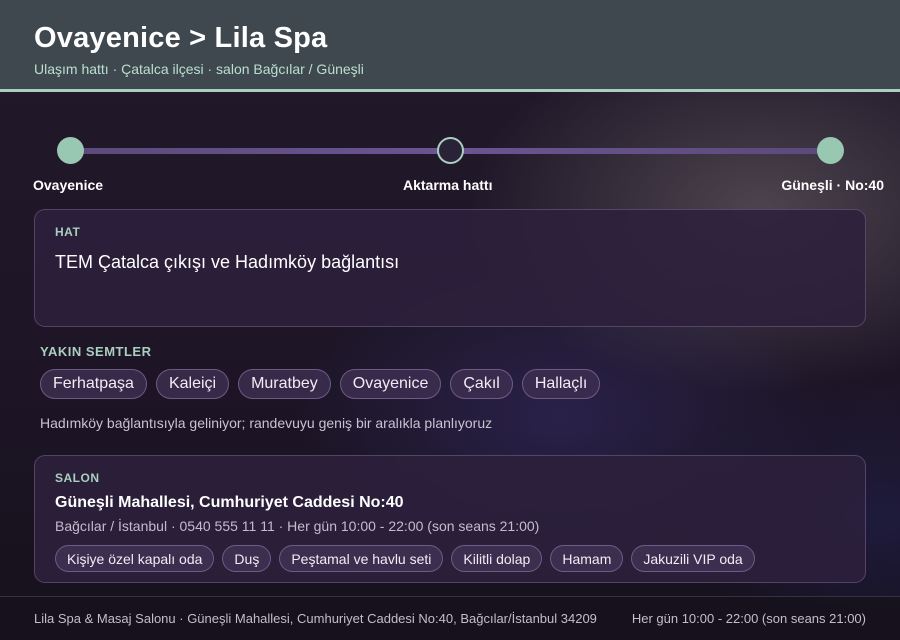 The width and height of the screenshot is (900, 640). Describe the element at coordinates (192, 384) in the screenshot. I see `nearby-chip: Kaleiçi` at that location.